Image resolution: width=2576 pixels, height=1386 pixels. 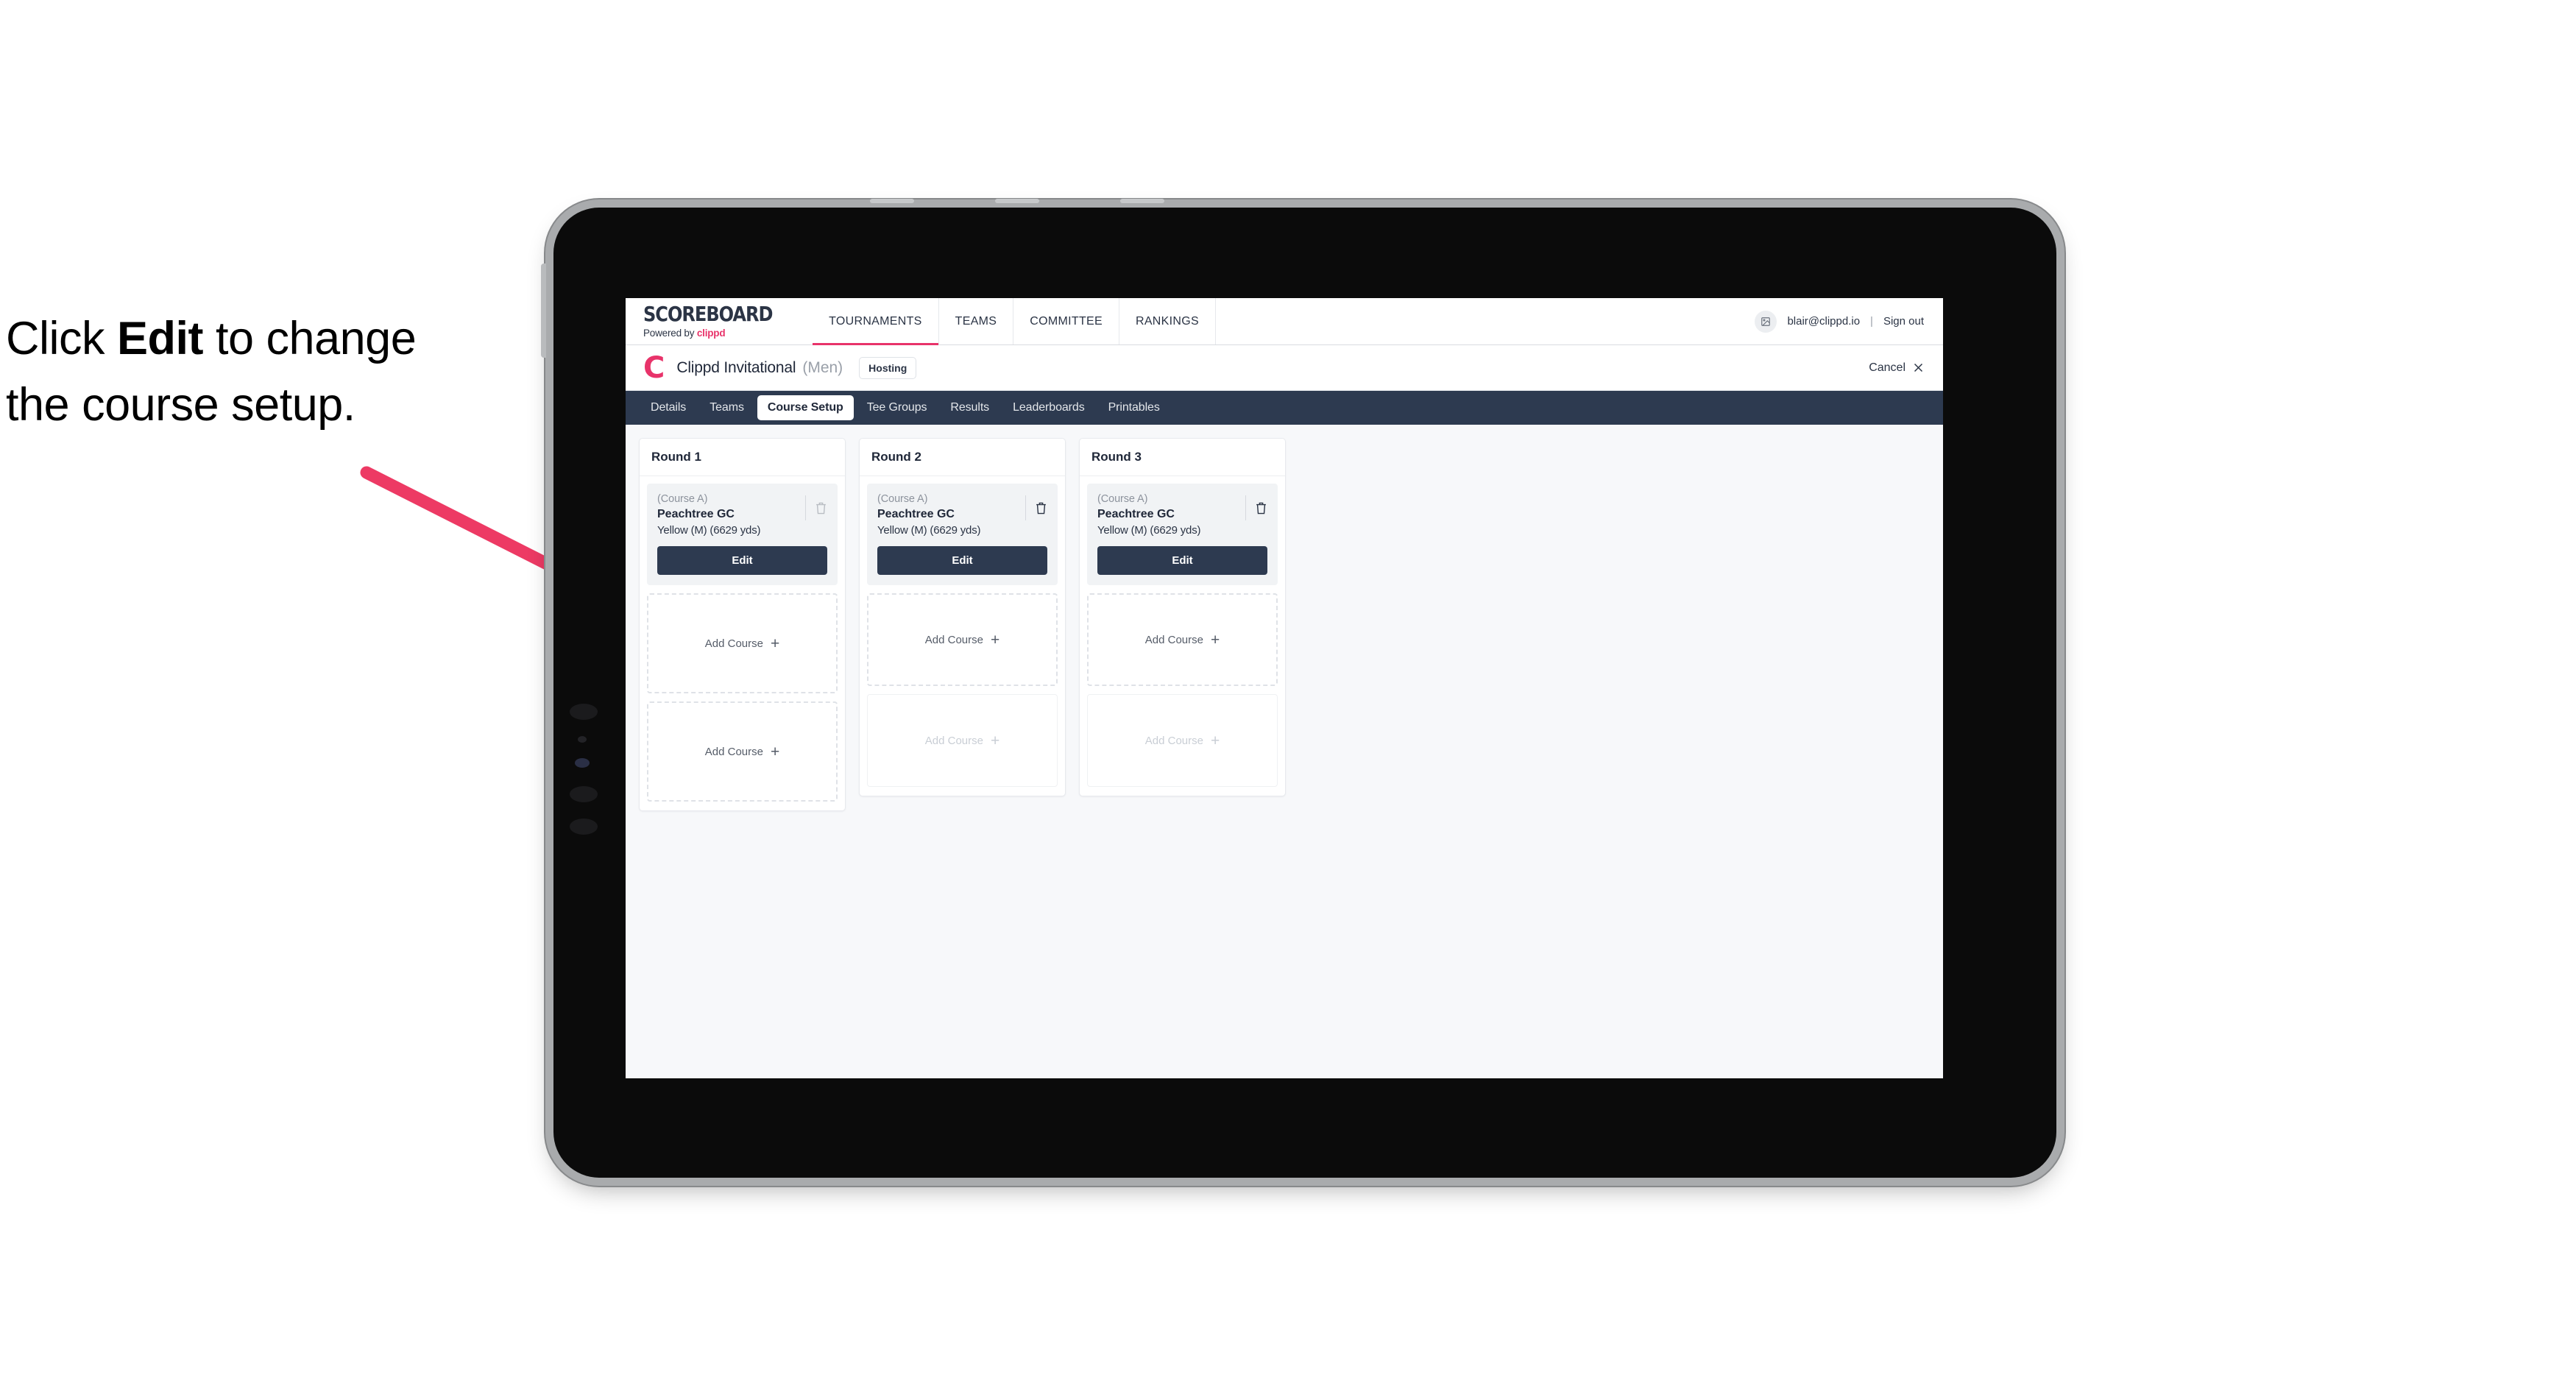 I want to click on event-name: Clippd Invitational, so click(x=736, y=367).